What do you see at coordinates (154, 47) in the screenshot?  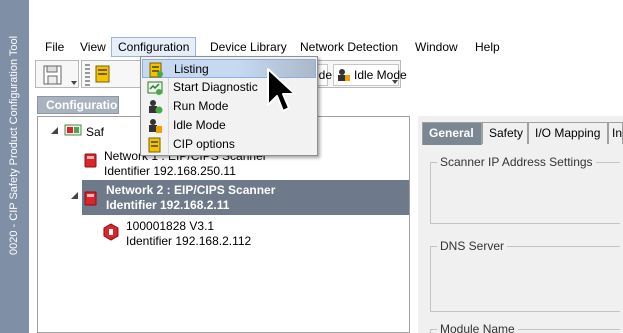 I see `menu-configuration: Configuration` at bounding box center [154, 47].